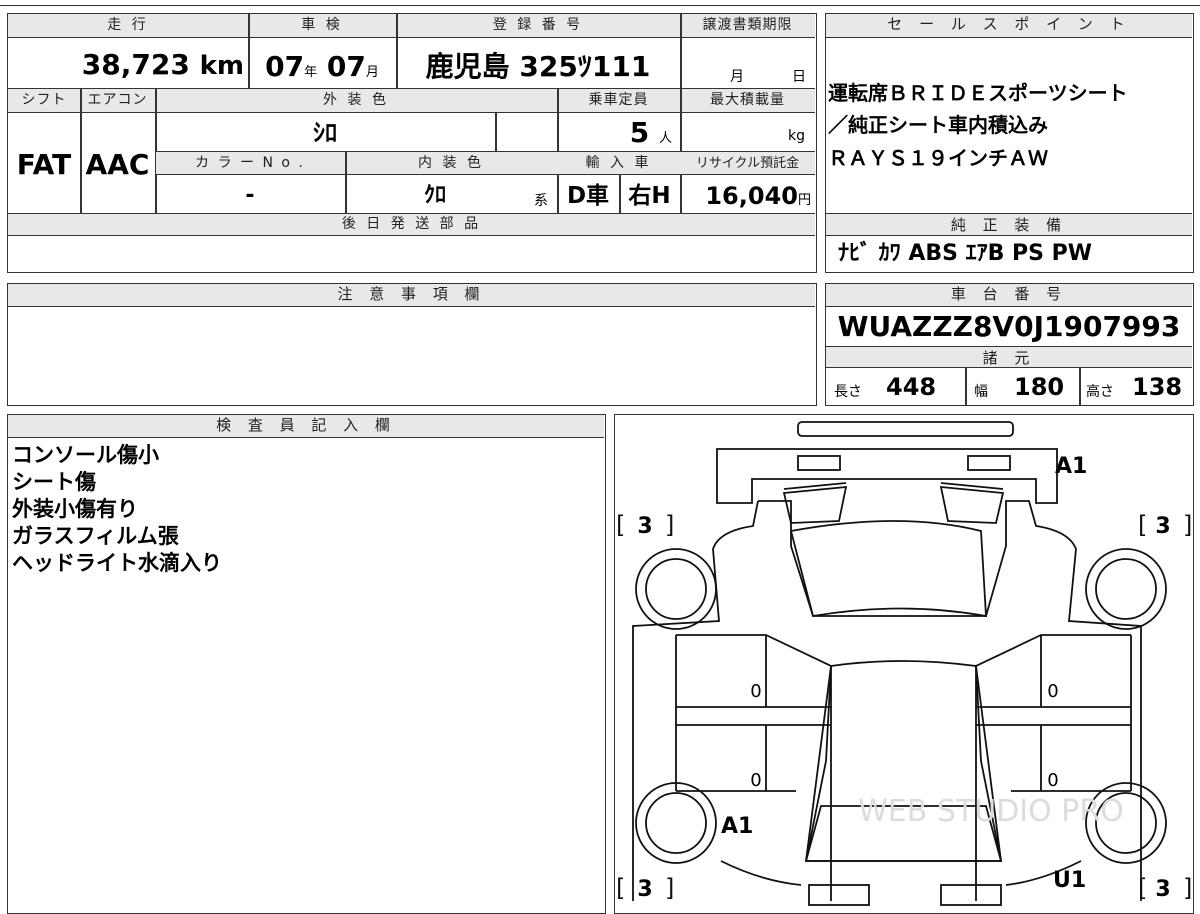 Image resolution: width=1200 pixels, height=914 pixels. What do you see at coordinates (1039, 387) in the screenshot?
I see `width-value: 180` at bounding box center [1039, 387].